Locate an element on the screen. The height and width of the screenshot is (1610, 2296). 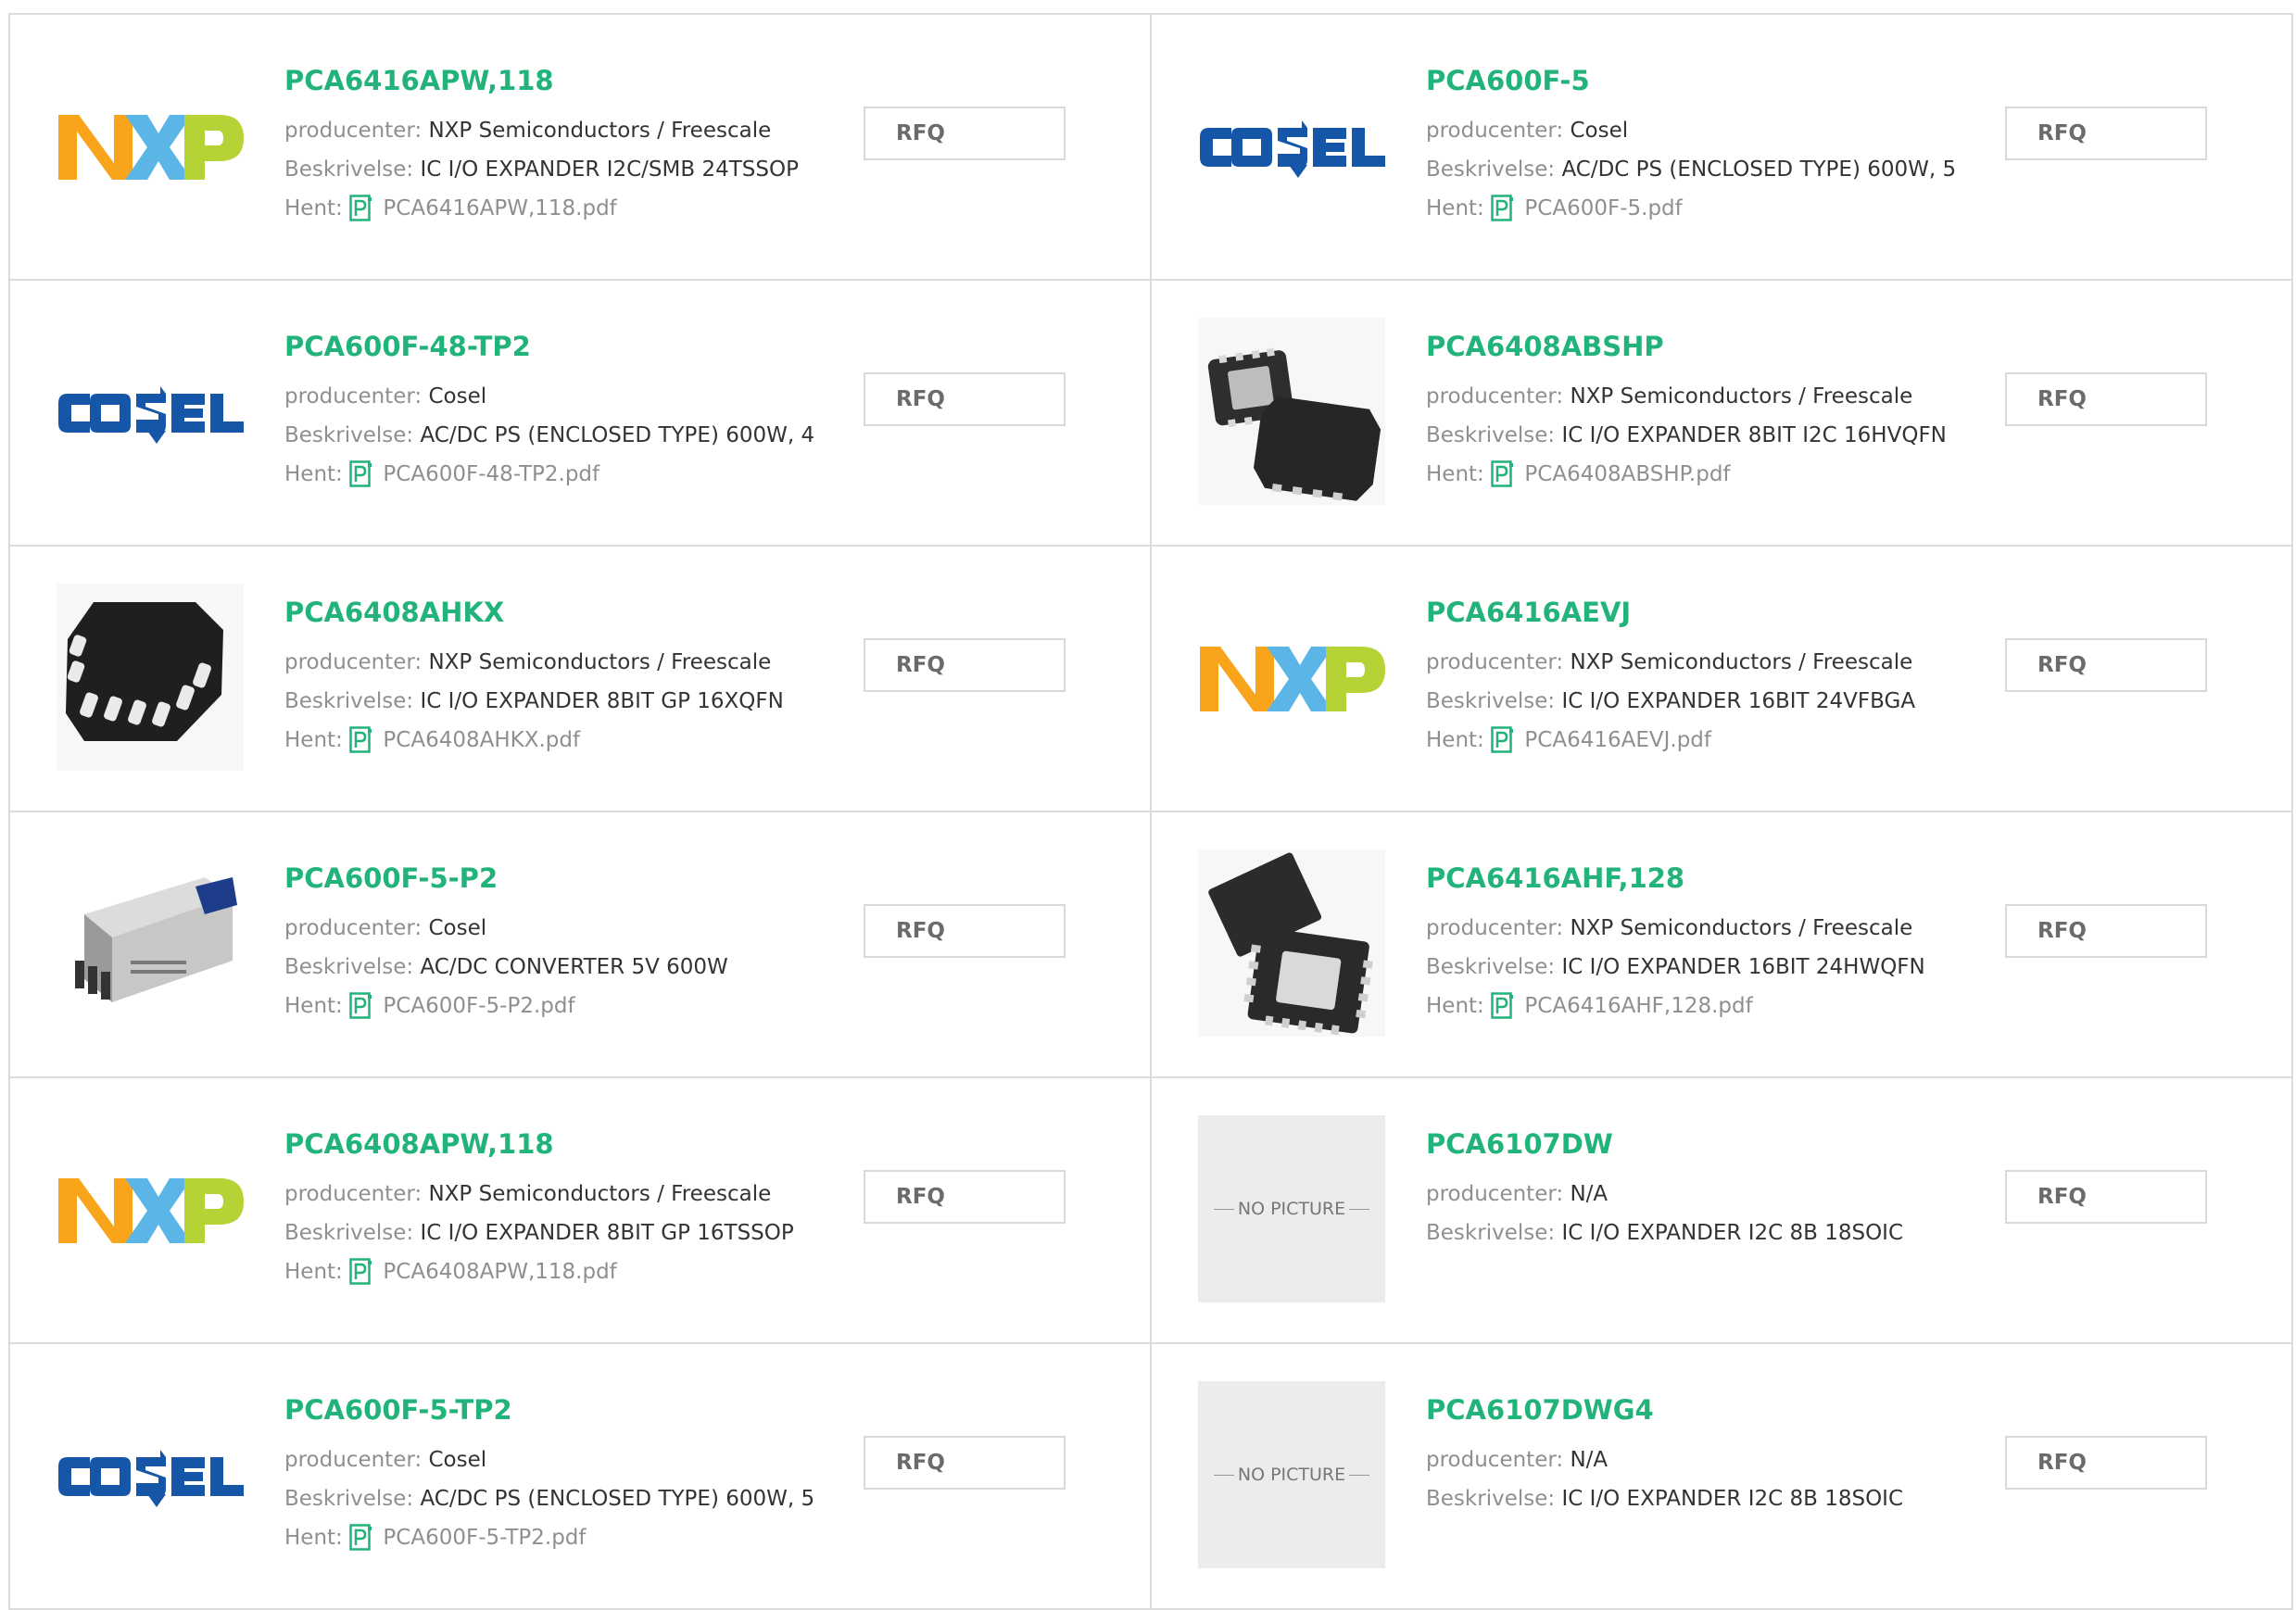
part-number-link: PCA6107DW is located at coordinates (1713, 1144).